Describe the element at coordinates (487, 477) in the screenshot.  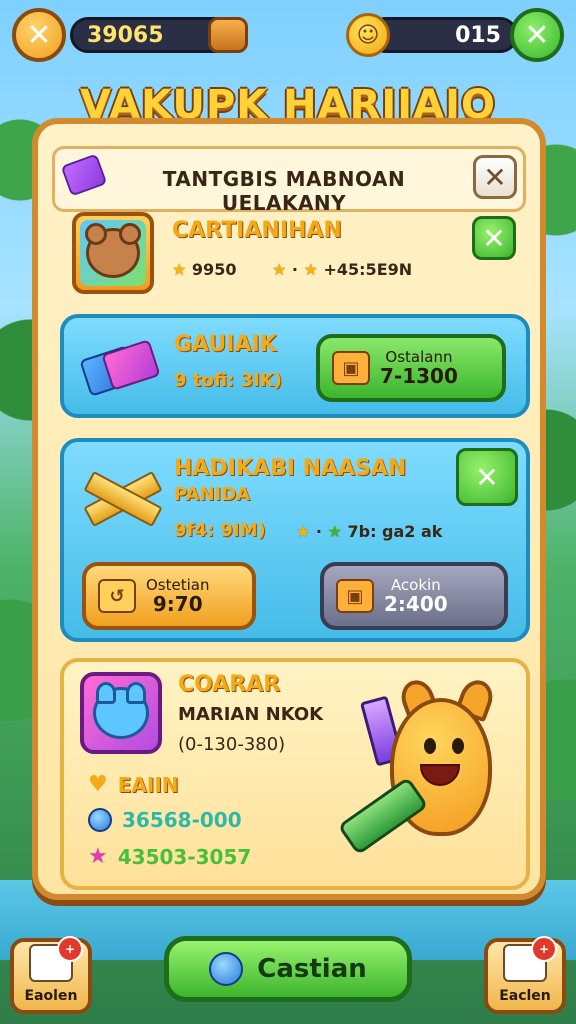
I see `remove-quest-button: ✕` at that location.